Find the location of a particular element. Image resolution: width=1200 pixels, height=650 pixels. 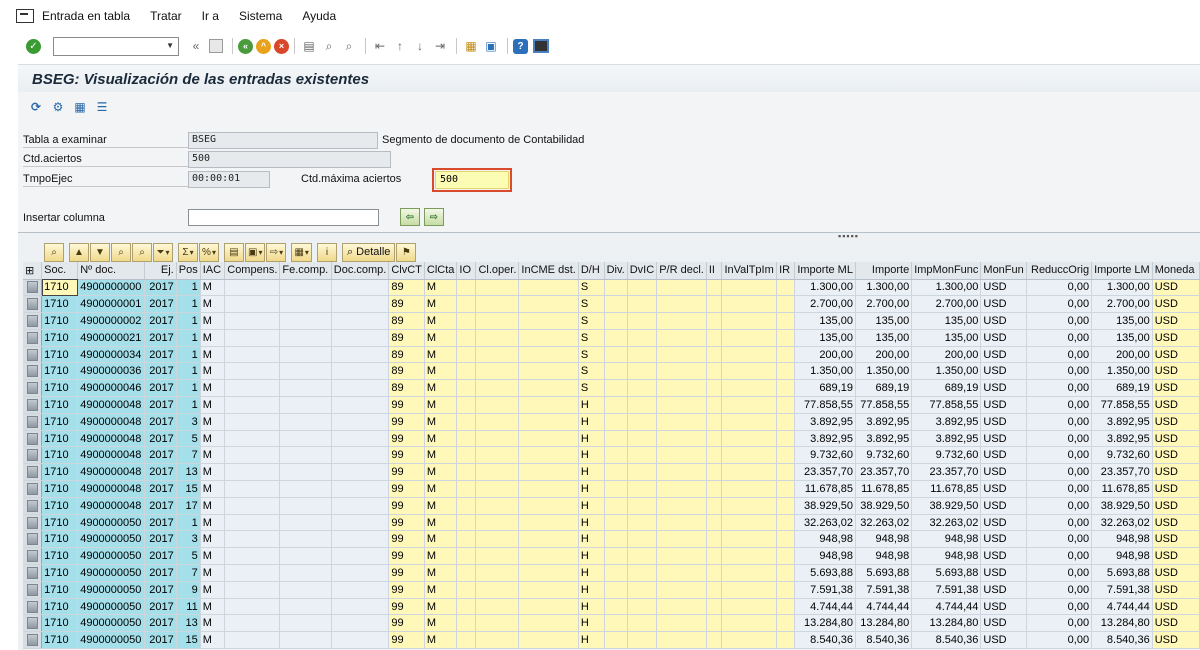

table-cell: 32.263,02 is located at coordinates (884, 523).